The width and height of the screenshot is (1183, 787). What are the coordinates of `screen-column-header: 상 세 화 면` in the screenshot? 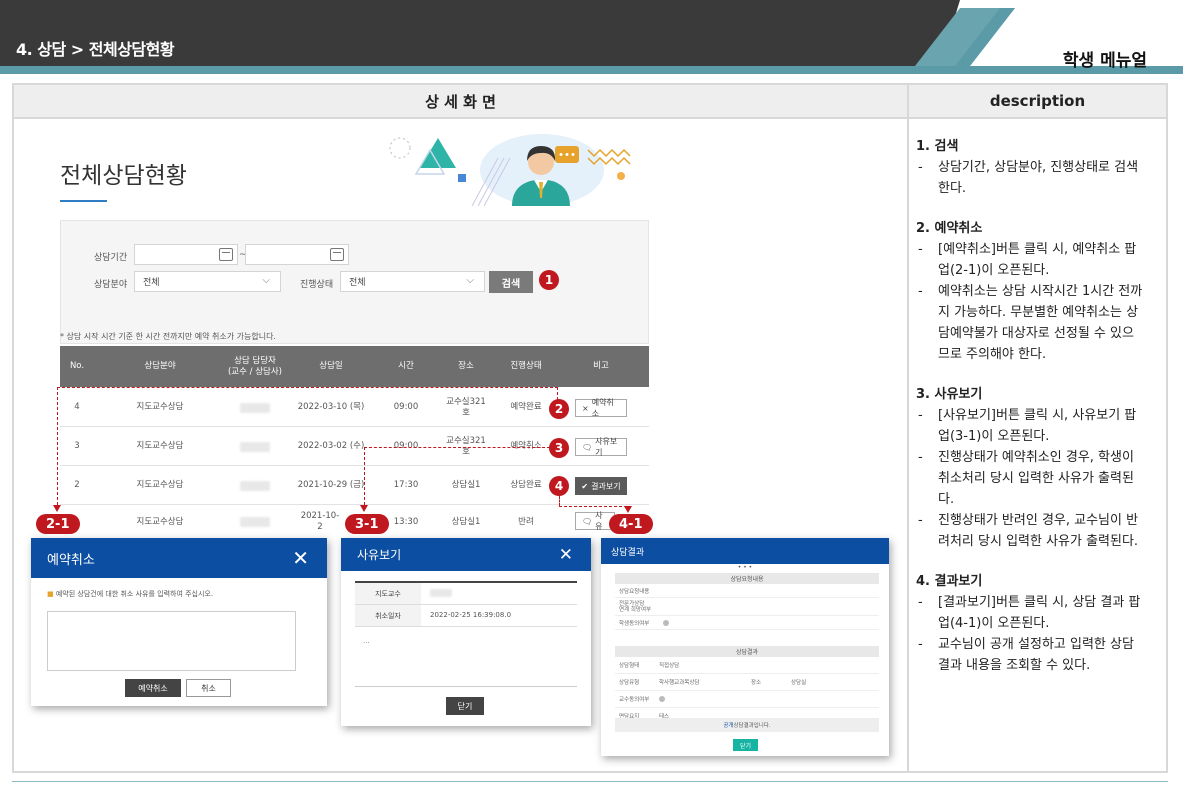 It's located at (460, 102).